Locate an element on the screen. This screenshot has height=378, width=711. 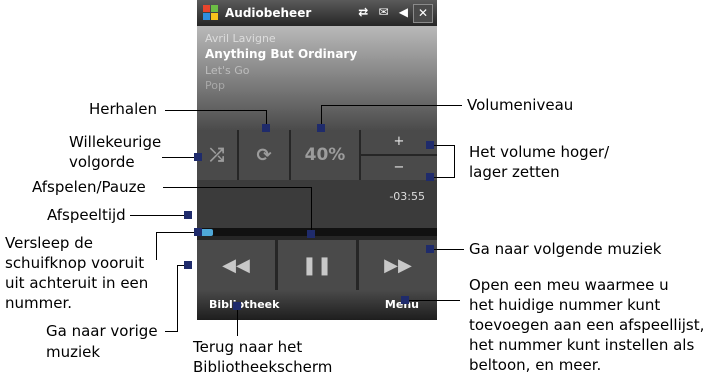
annotation-shuffle-2: volgorde is located at coordinates (102, 162).